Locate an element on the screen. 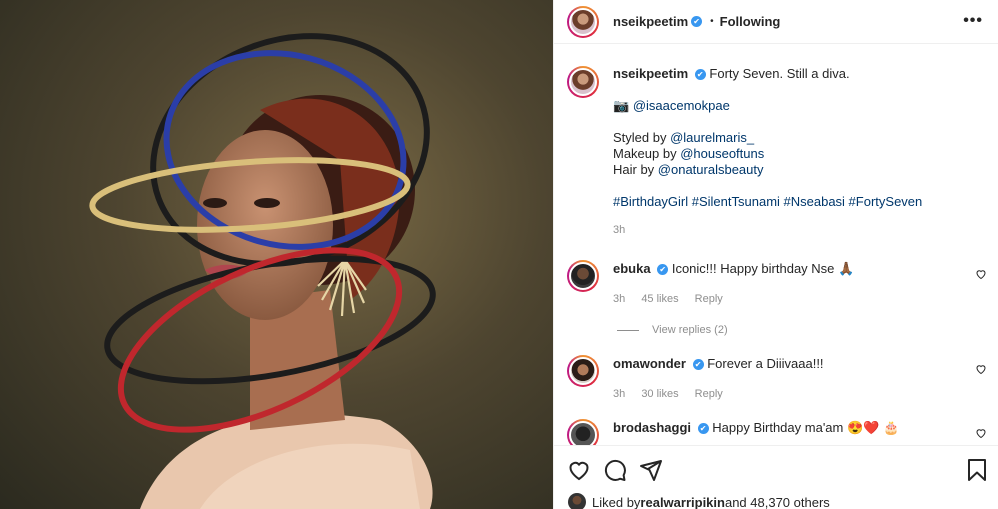  view-replies-button: View replies (2) is located at coordinates (672, 330).